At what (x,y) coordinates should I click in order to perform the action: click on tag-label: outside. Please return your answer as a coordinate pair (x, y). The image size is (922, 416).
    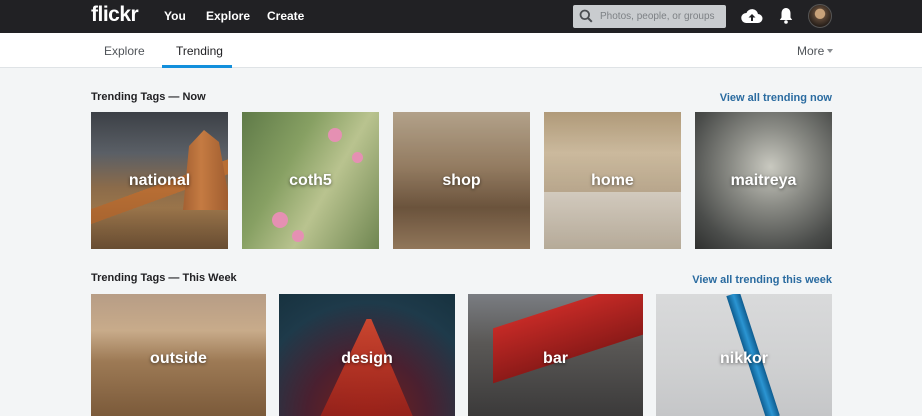
    Looking at the image, I should click on (178, 358).